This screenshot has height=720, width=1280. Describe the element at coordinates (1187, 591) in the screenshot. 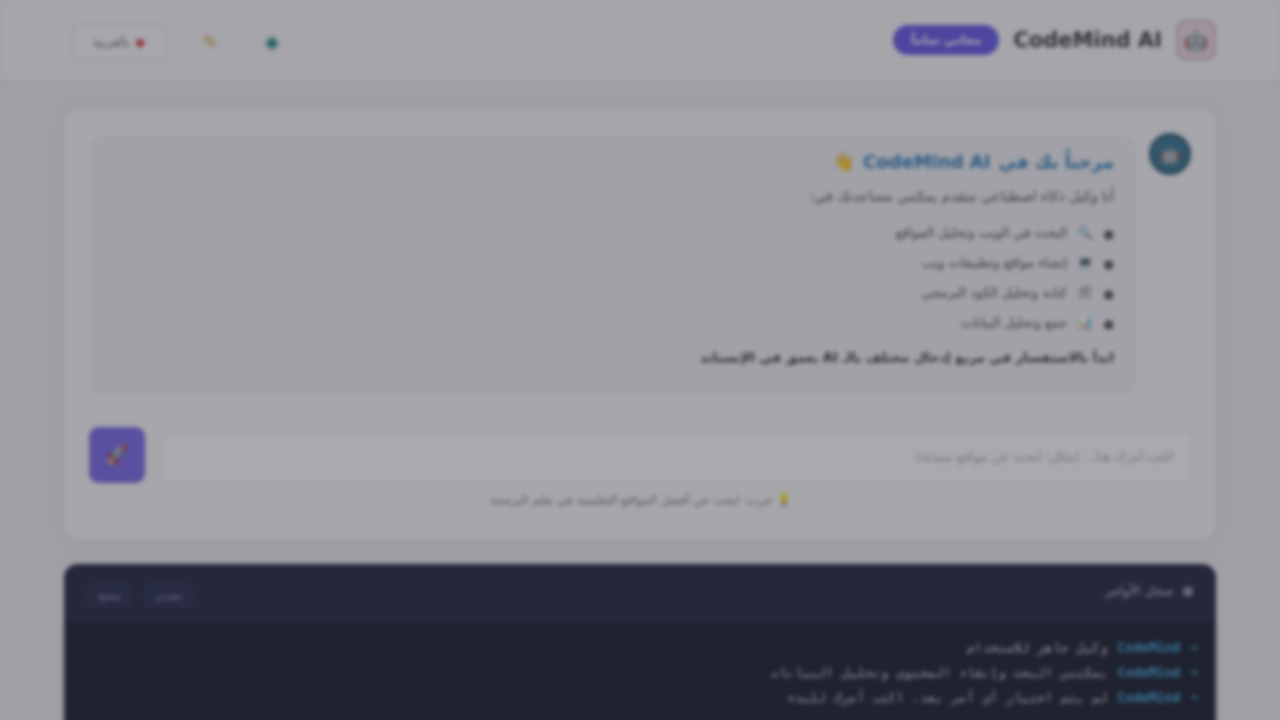

I see `terminal-icon: ▣` at that location.